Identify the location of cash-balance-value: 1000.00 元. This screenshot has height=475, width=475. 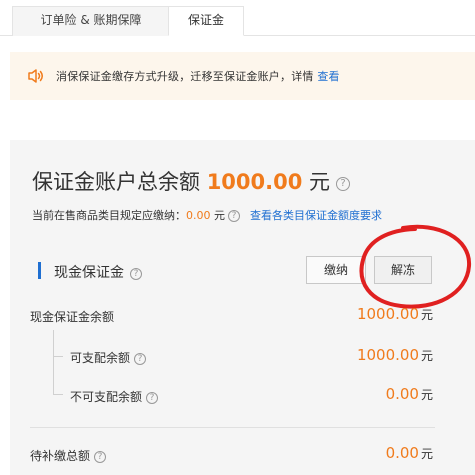
(395, 314).